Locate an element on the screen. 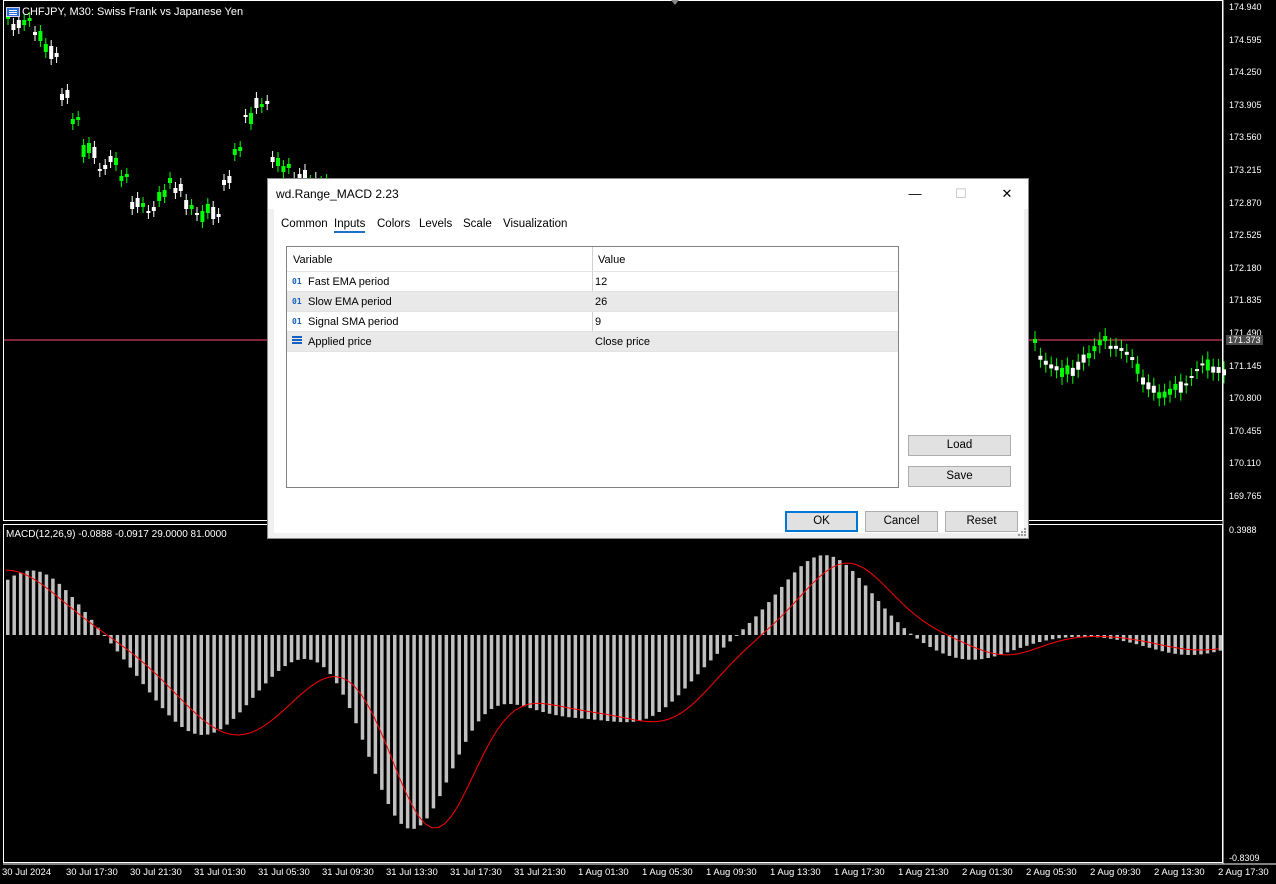 The height and width of the screenshot is (884, 1276). price-tick-label: 170.110 is located at coordinates (1245, 463).